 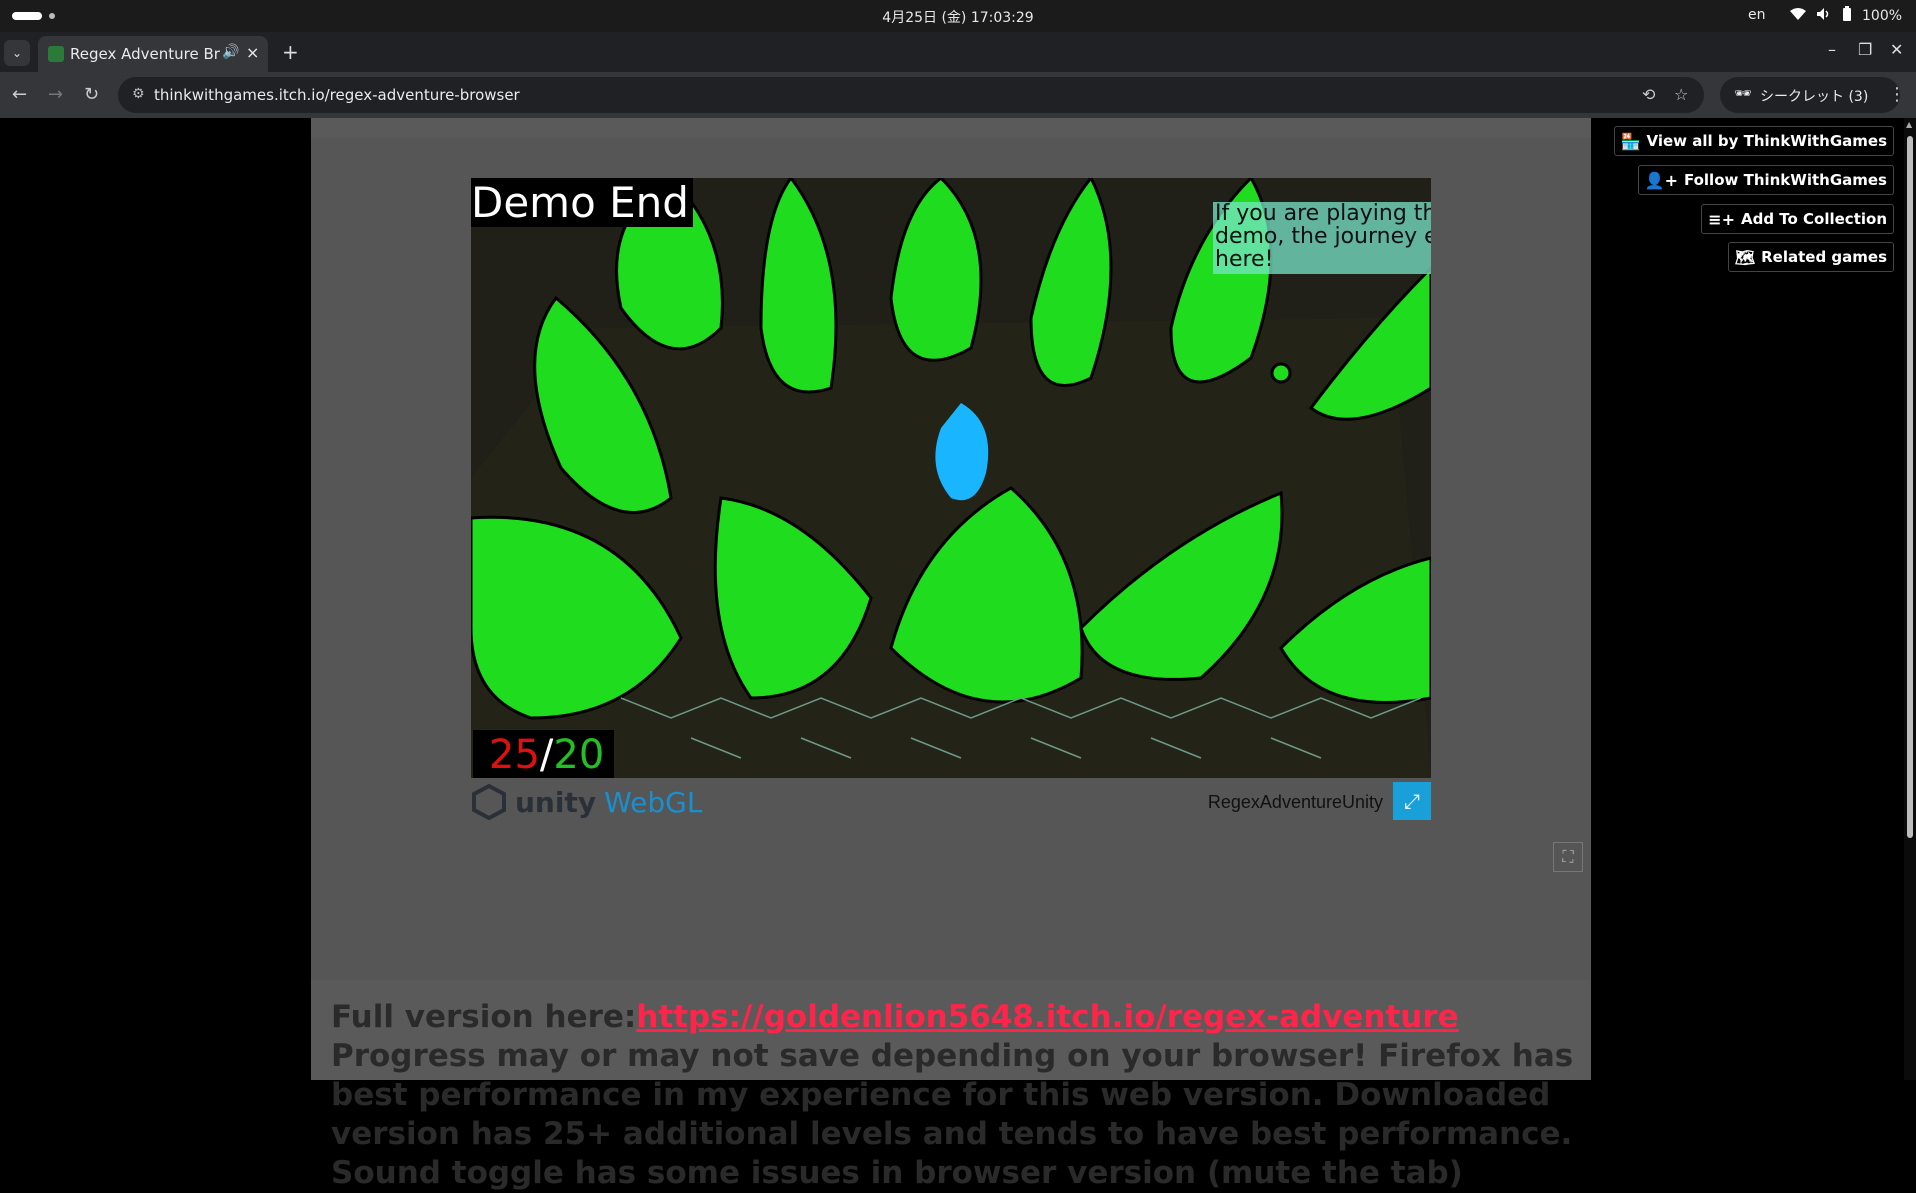 What do you see at coordinates (514, 755) in the screenshot?
I see `level-current: 25` at bounding box center [514, 755].